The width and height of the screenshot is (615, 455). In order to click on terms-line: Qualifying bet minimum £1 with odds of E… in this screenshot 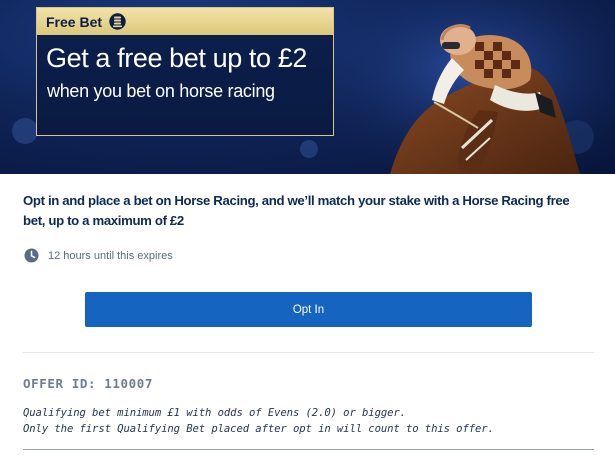, I will do `click(214, 413)`.